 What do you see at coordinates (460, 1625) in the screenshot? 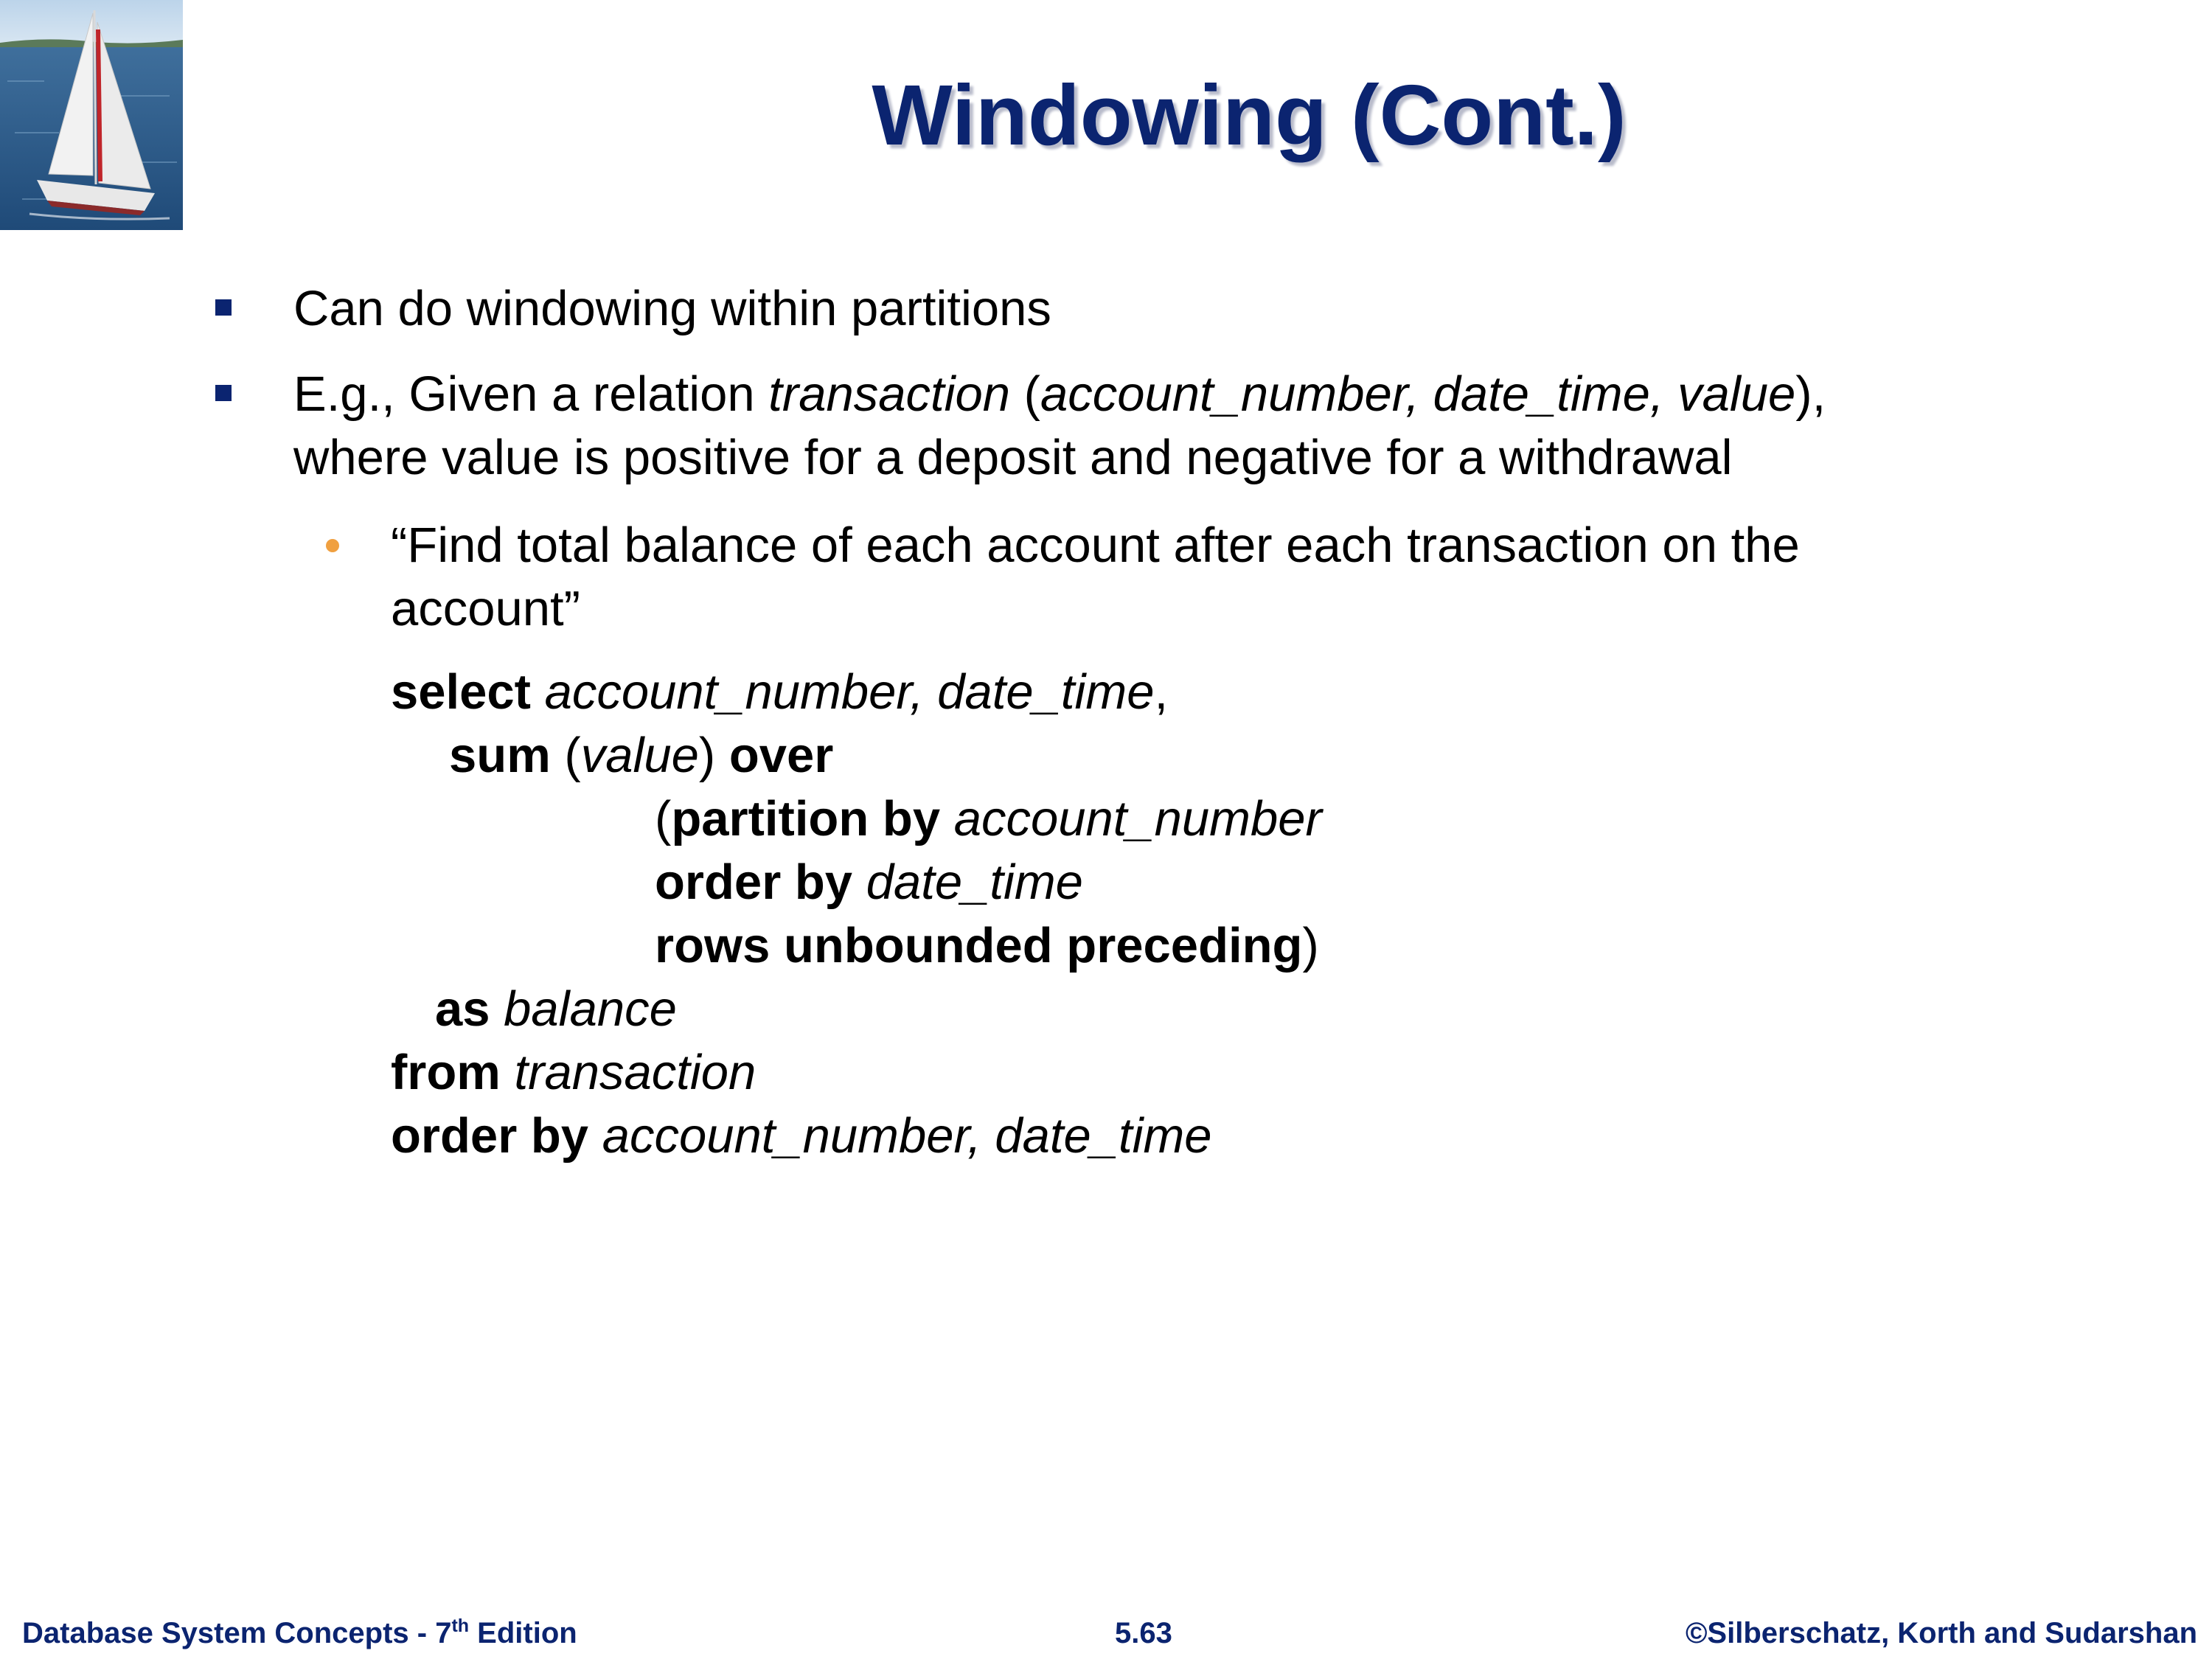
I see `footer-superscript: th` at bounding box center [460, 1625].